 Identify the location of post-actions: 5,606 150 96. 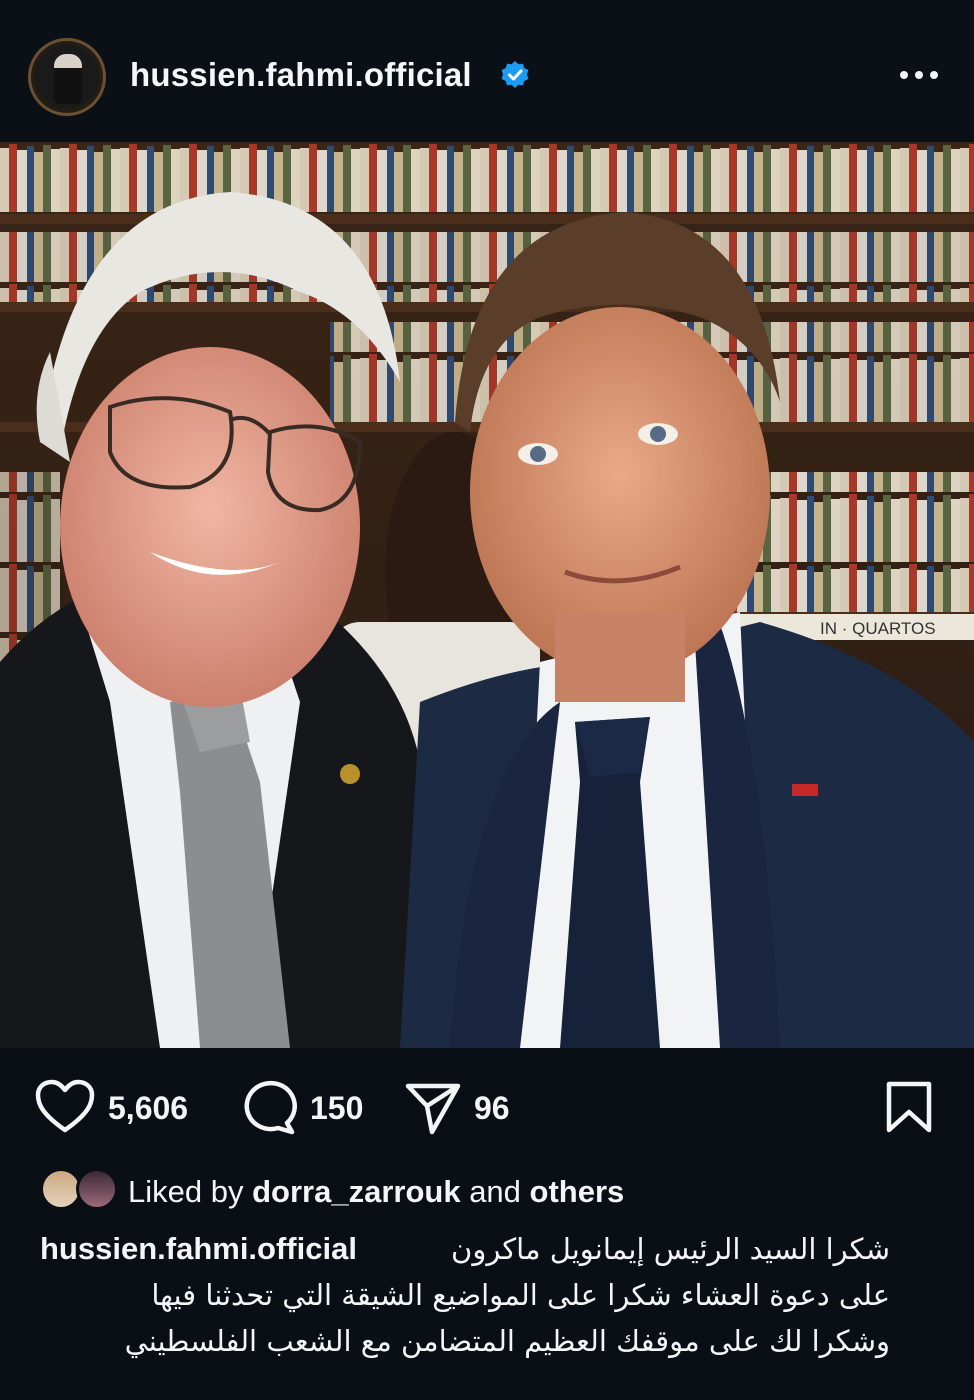
(487, 1108).